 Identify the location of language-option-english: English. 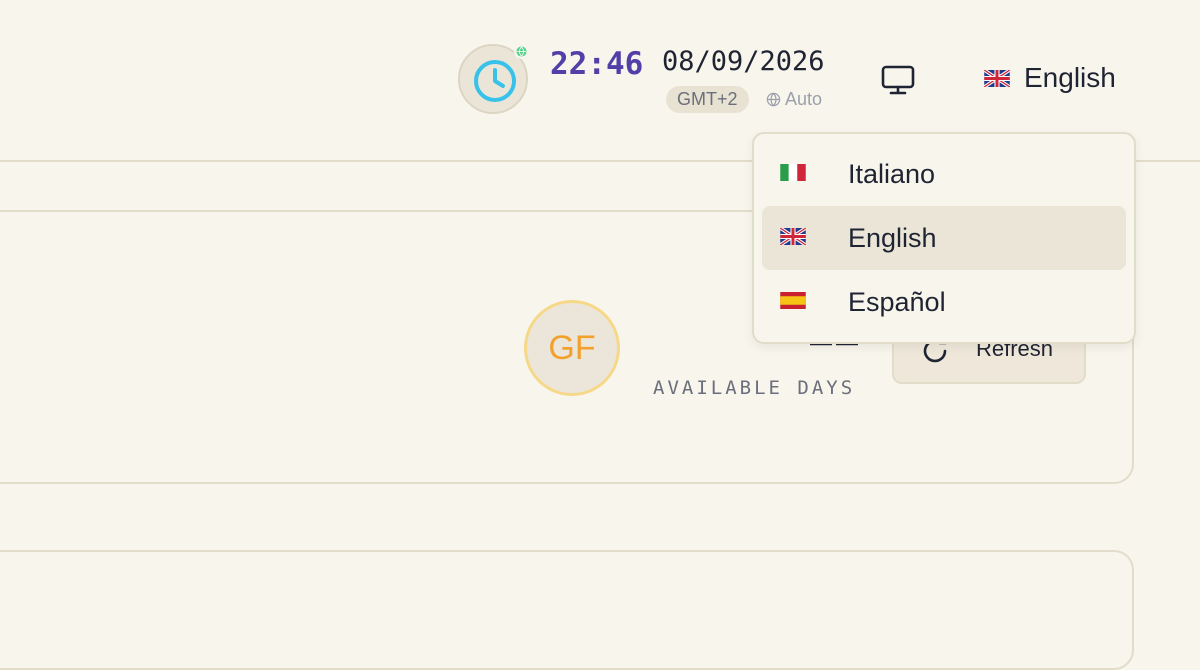
(944, 238).